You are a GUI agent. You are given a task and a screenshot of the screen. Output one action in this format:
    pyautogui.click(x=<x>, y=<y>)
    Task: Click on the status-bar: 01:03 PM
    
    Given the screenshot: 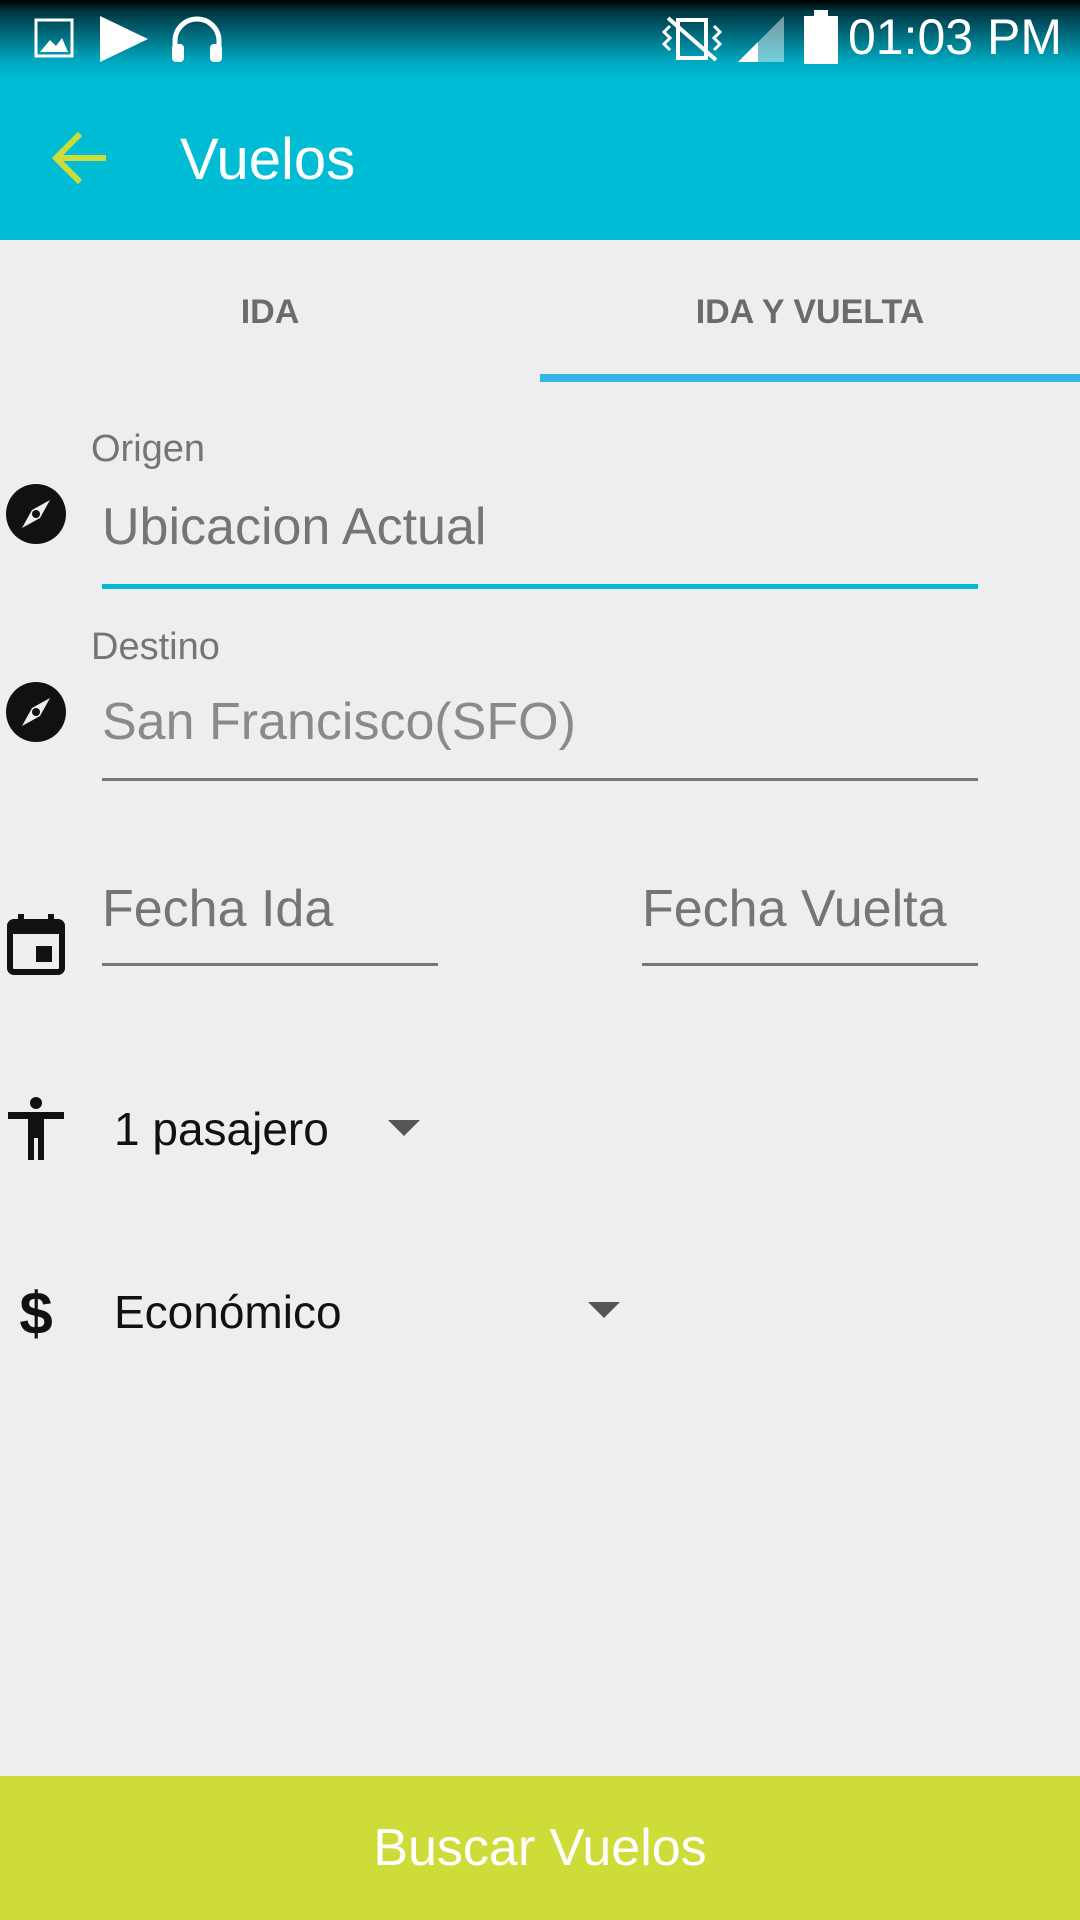 What is the action you would take?
    pyautogui.click(x=540, y=39)
    